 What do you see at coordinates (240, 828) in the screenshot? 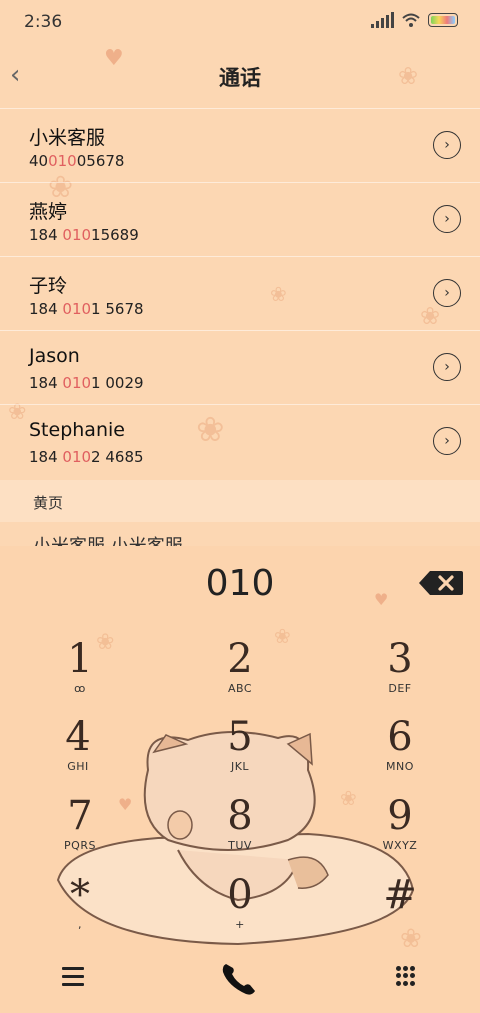
I see `dial-key-8: 8 TUV` at bounding box center [240, 828].